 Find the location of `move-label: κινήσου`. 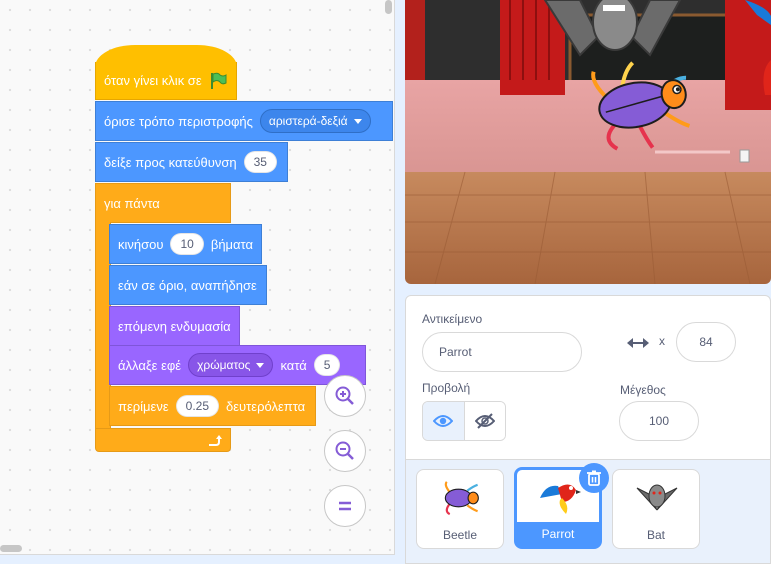

move-label: κινήσου is located at coordinates (141, 244).